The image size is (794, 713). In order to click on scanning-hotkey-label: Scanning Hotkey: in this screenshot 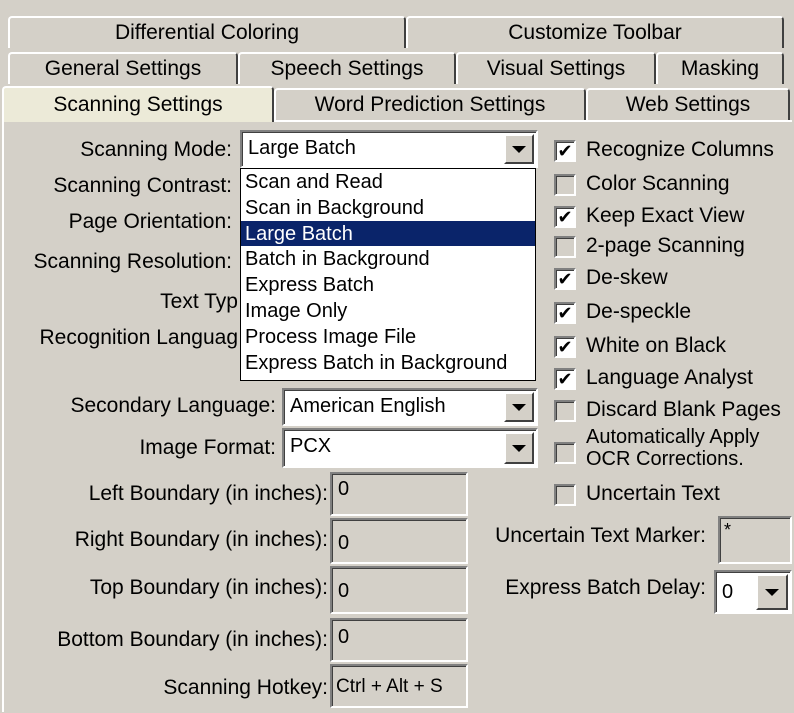, I will do `click(245, 687)`.